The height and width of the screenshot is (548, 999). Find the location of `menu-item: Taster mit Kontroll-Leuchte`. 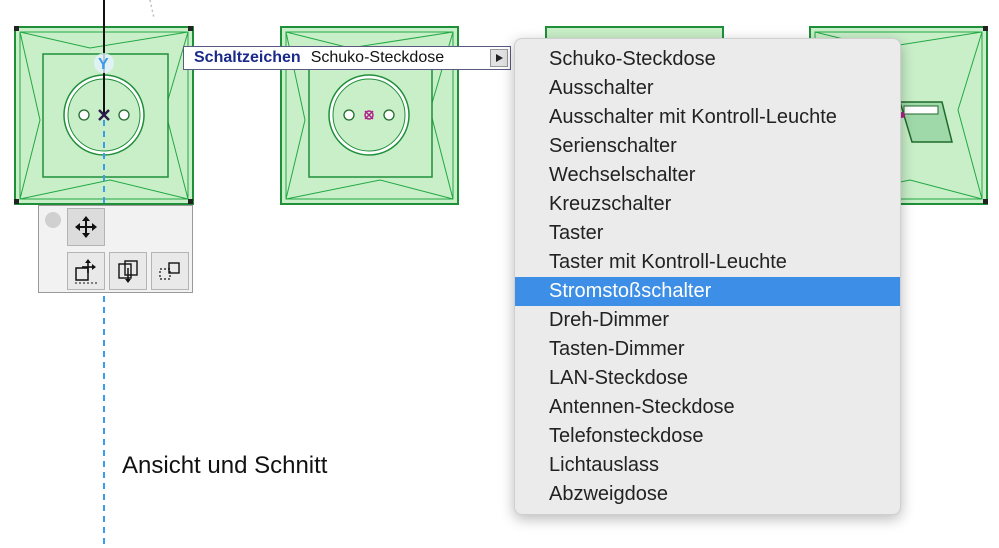

menu-item: Taster mit Kontroll-Leuchte is located at coordinates (707, 262).